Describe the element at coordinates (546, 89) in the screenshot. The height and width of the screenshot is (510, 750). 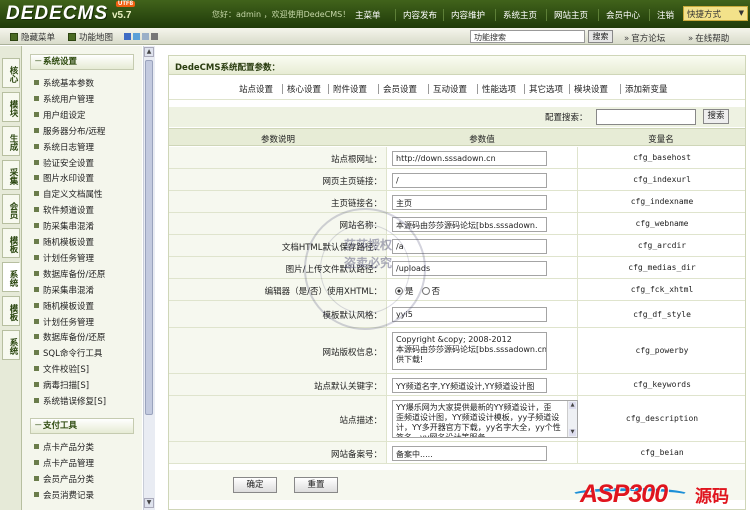
I see `tab-6: 其它选项` at that location.